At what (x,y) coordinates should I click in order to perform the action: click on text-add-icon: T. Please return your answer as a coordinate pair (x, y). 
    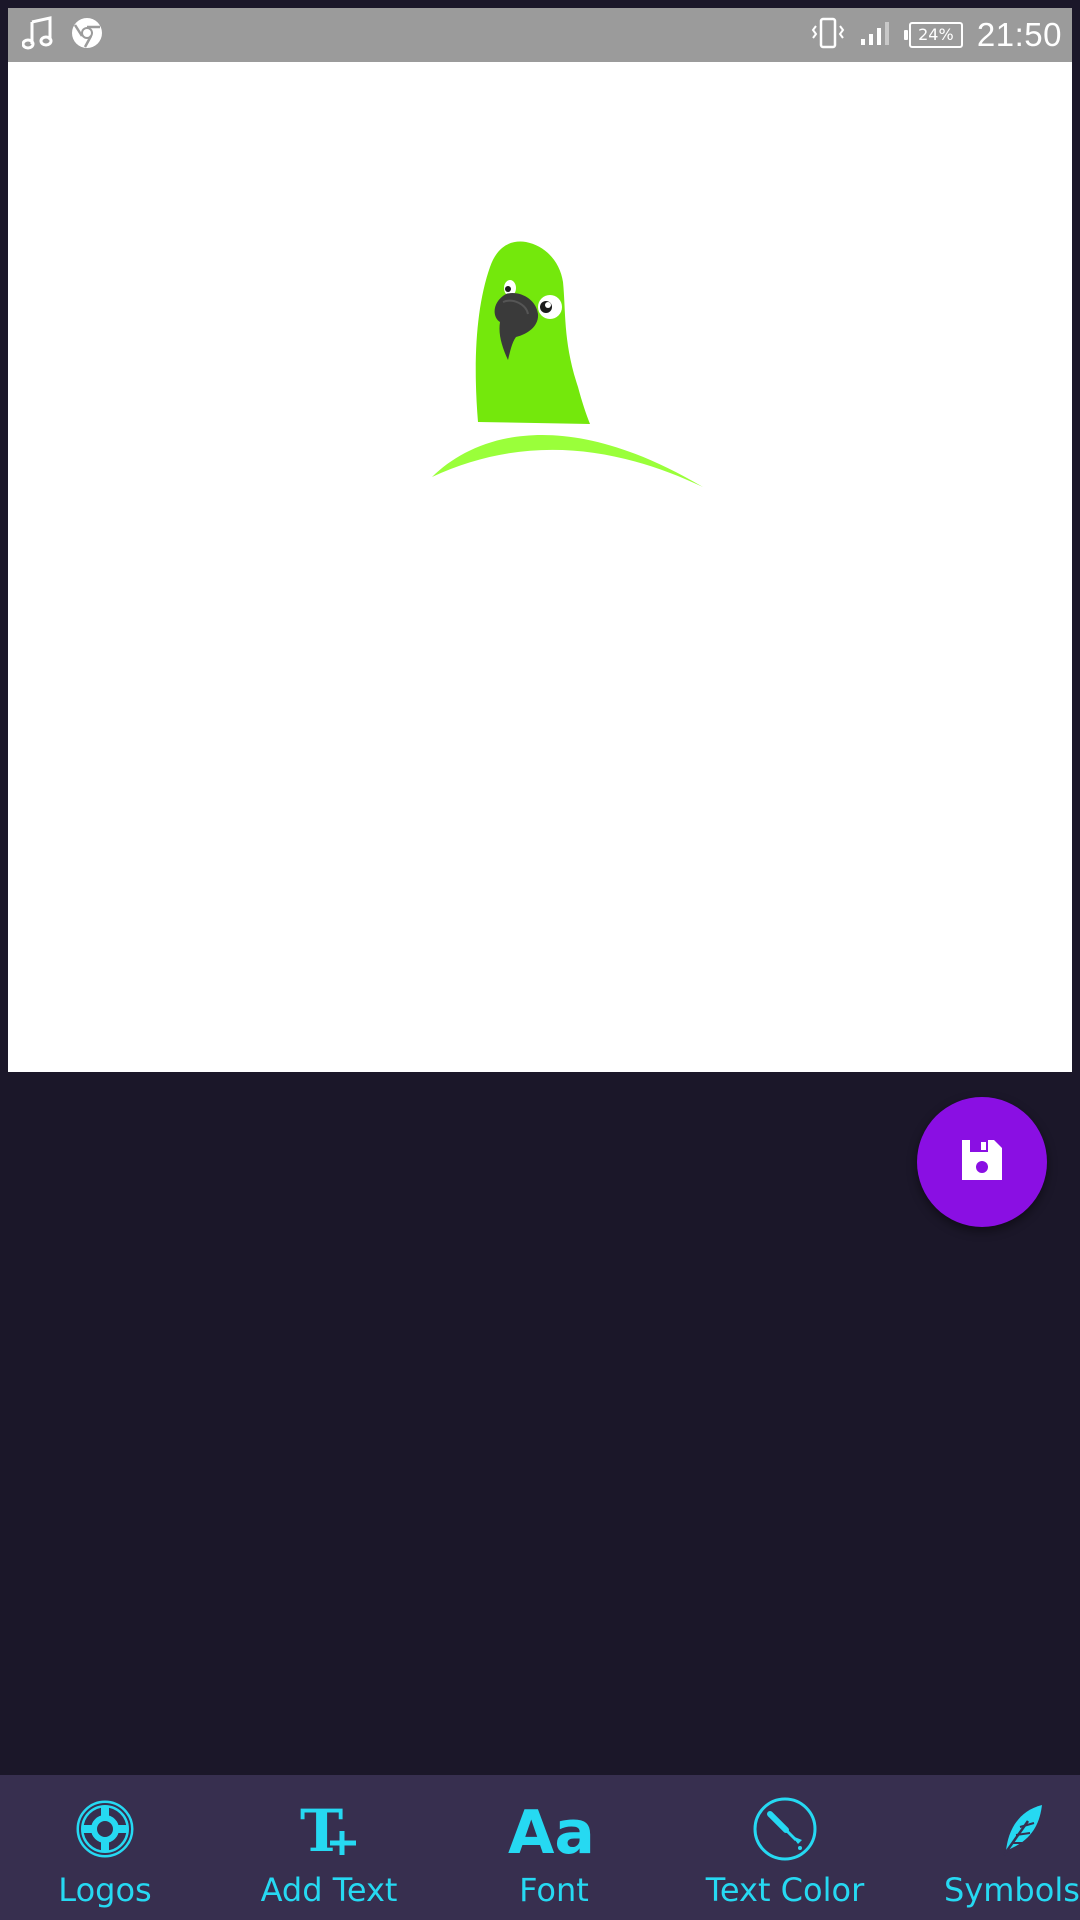
    Looking at the image, I should click on (329, 1829).